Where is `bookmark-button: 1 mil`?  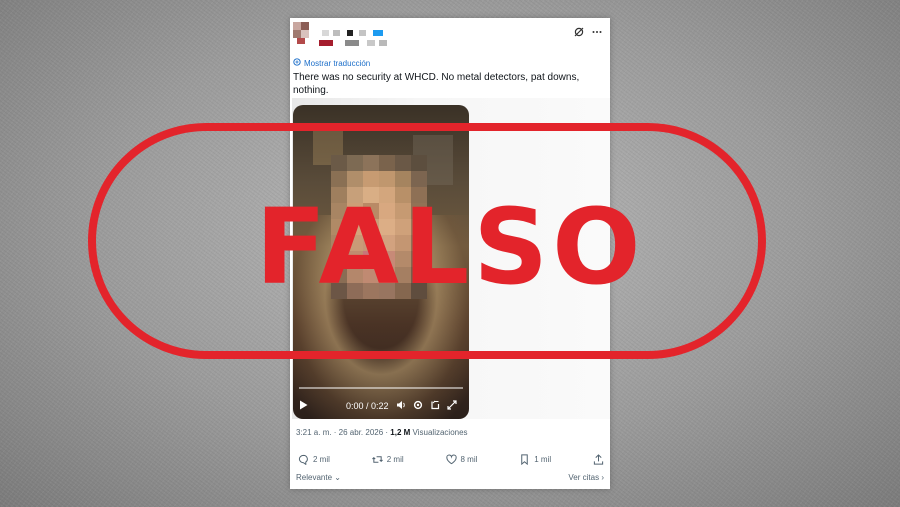
bookmark-button: 1 mil is located at coordinates (535, 459).